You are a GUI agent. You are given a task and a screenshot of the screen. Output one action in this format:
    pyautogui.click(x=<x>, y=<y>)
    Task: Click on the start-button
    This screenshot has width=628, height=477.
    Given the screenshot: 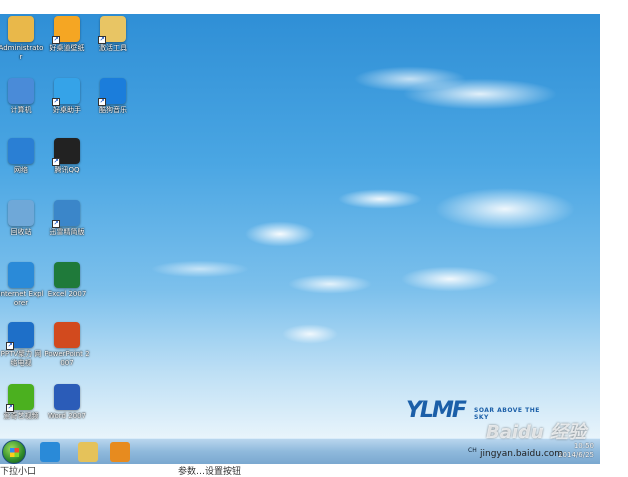 What is the action you would take?
    pyautogui.click(x=14, y=452)
    